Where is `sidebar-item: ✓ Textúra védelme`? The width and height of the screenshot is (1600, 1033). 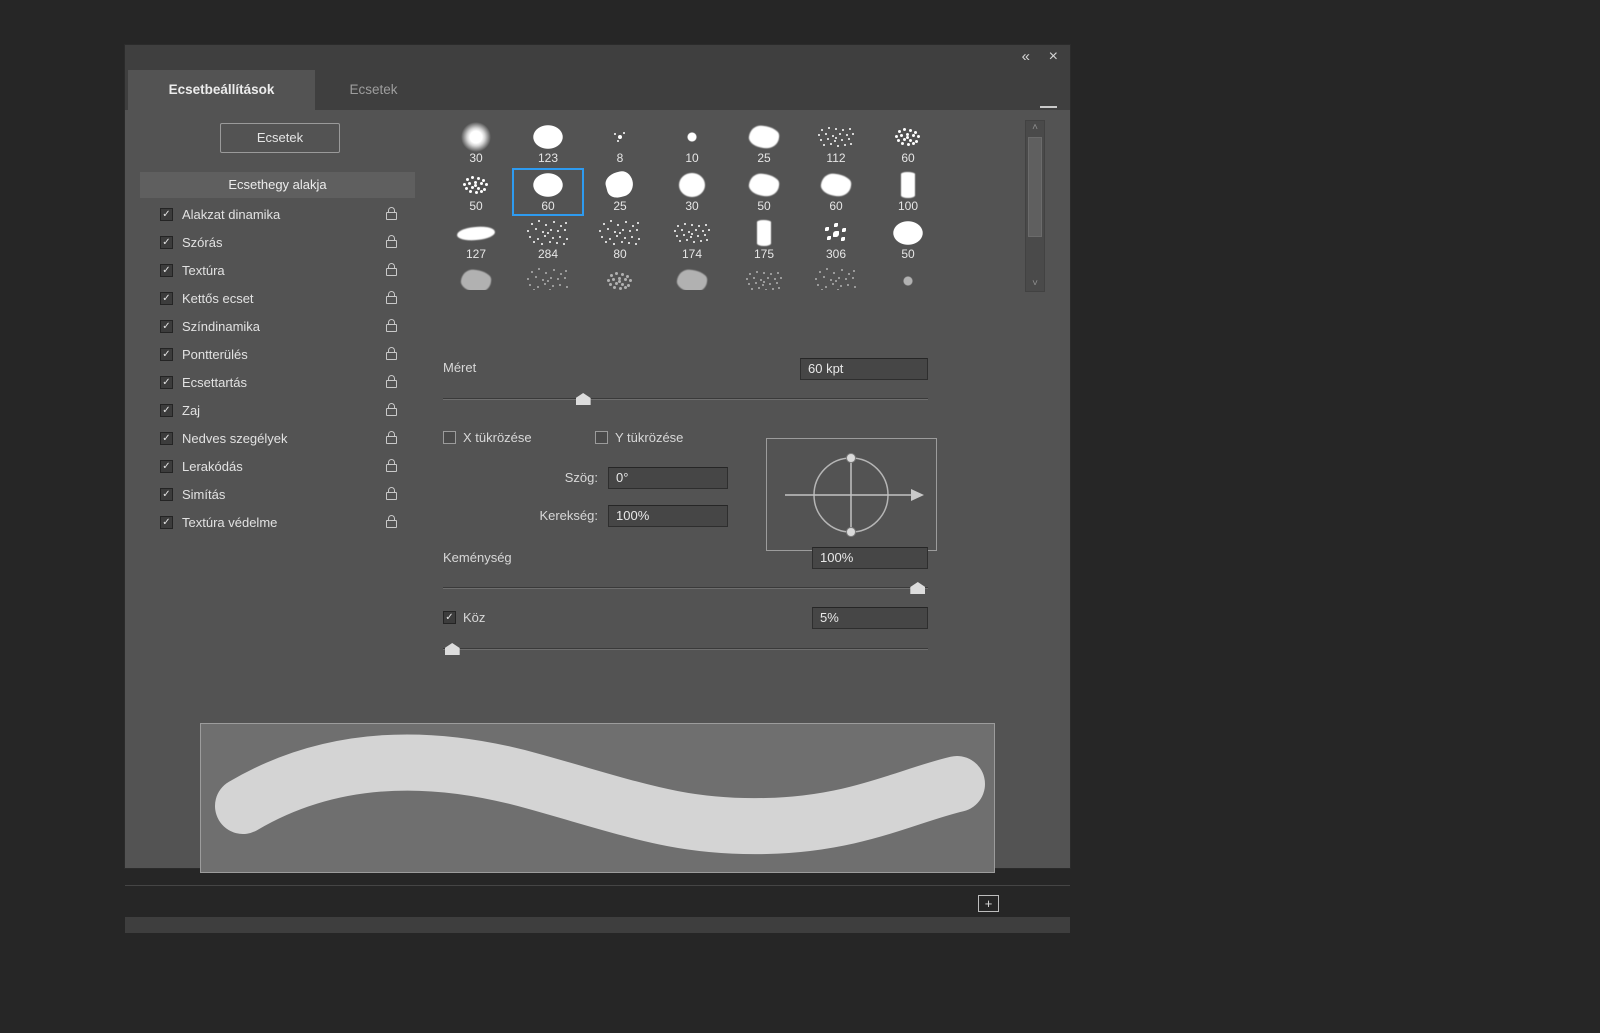 sidebar-item: ✓ Textúra védelme is located at coordinates (277, 522).